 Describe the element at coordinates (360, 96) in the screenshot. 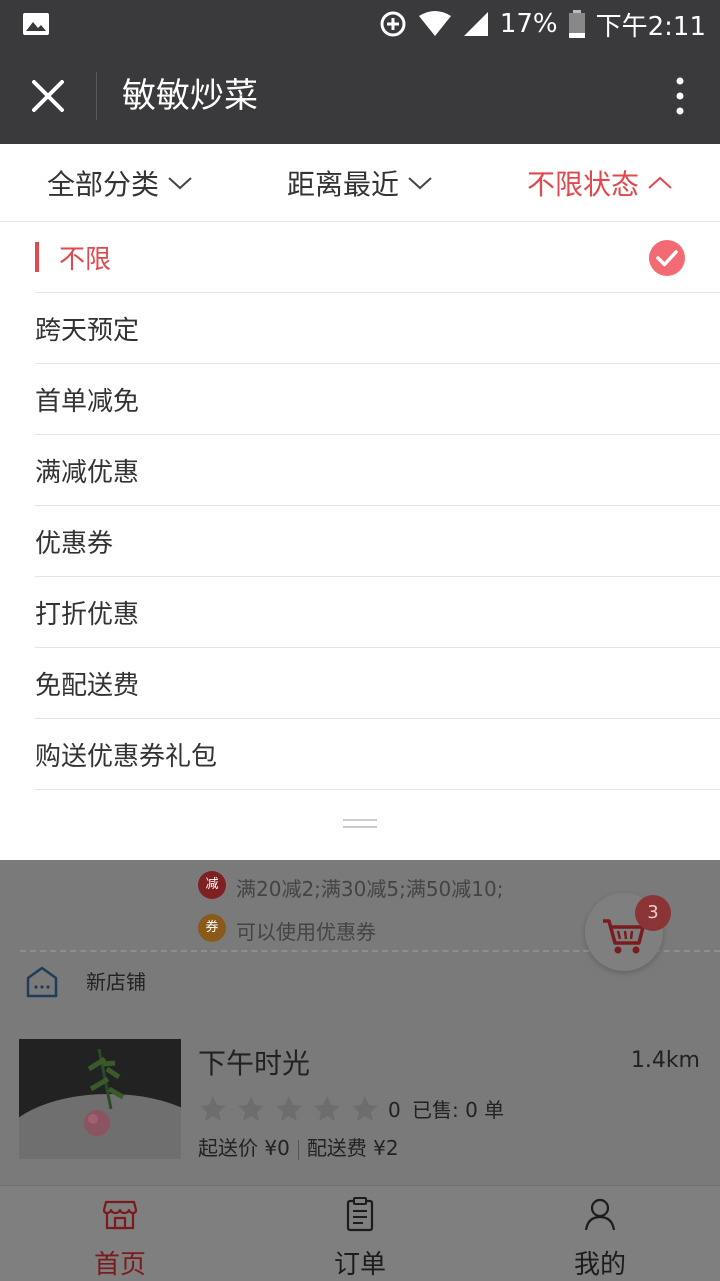

I see `nav-bar: 敏敏炒菜` at that location.